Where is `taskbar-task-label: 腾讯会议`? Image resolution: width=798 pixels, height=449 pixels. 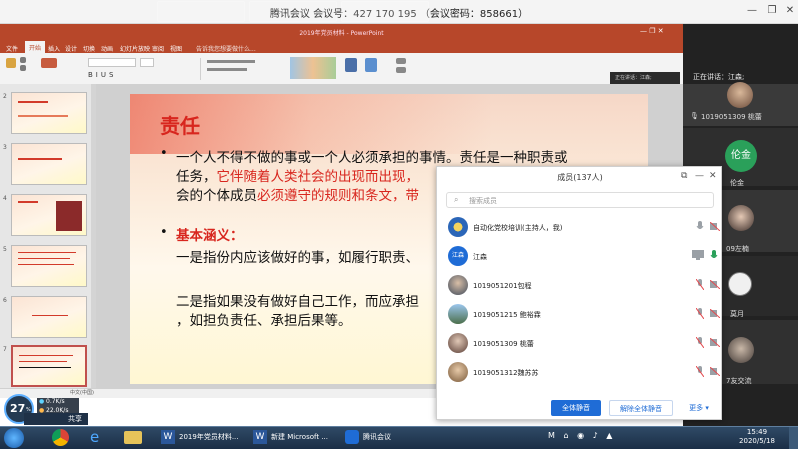 taskbar-task-label: 腾讯会议 is located at coordinates (377, 437).